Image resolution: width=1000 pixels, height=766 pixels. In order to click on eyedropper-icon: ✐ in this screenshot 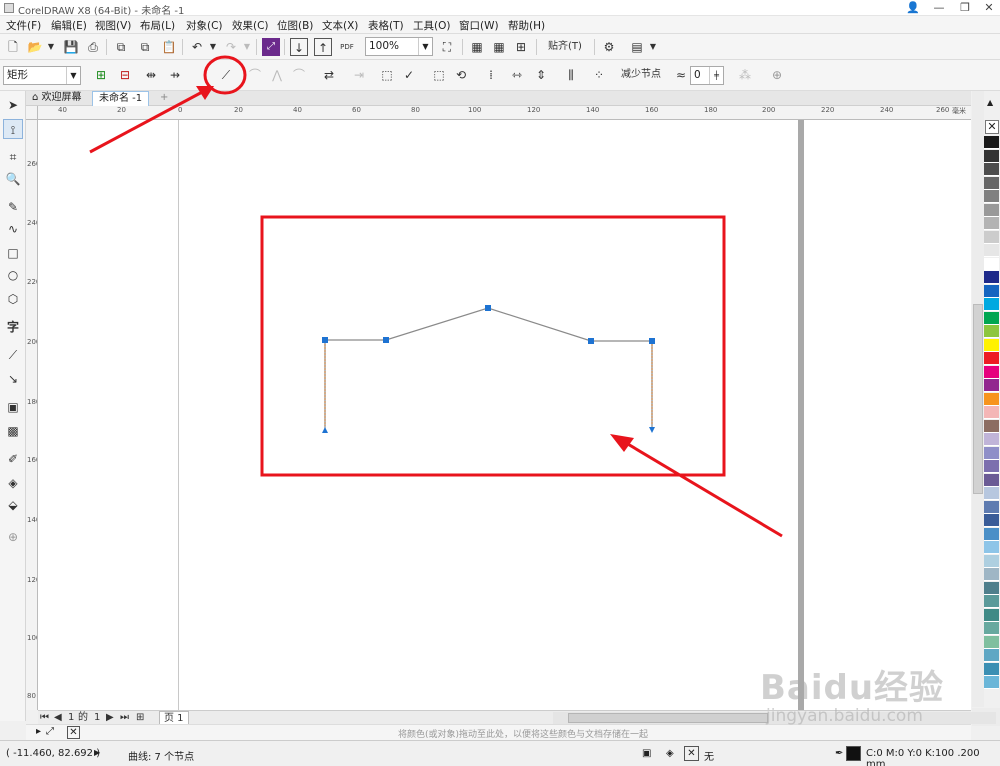, I will do `click(13, 459)`.